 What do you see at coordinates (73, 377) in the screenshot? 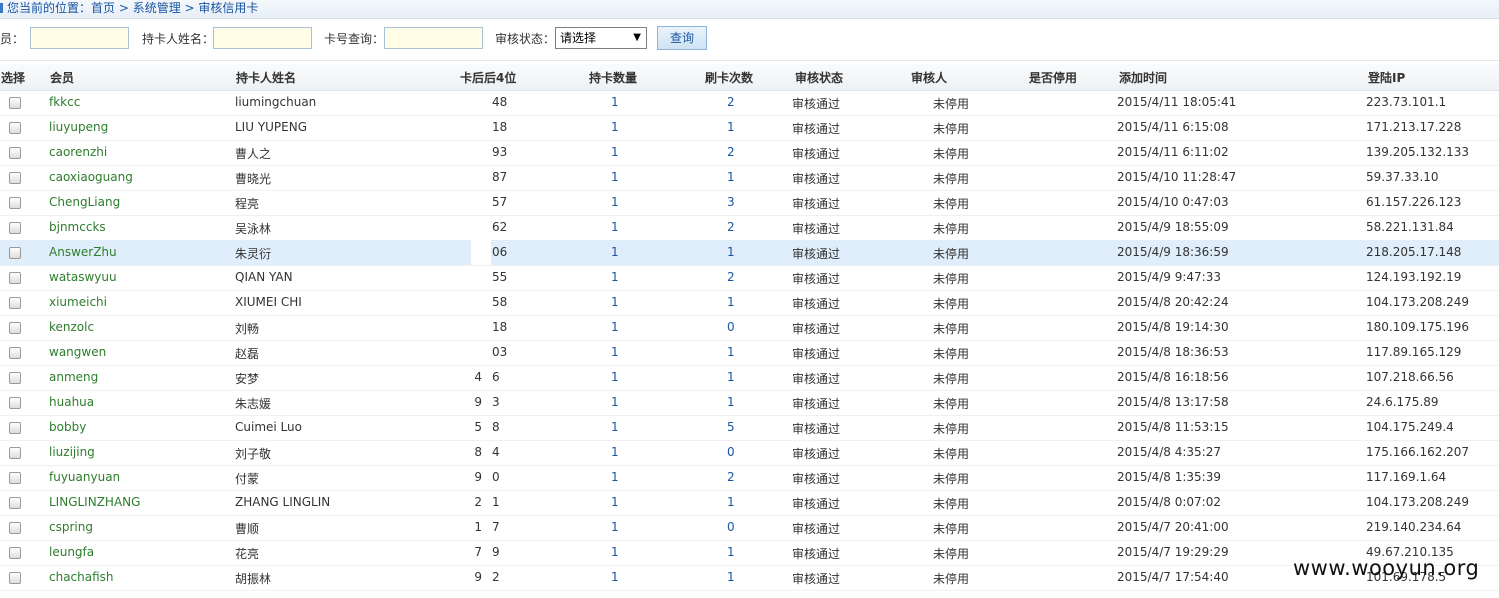
I see `member-link: anmeng` at bounding box center [73, 377].